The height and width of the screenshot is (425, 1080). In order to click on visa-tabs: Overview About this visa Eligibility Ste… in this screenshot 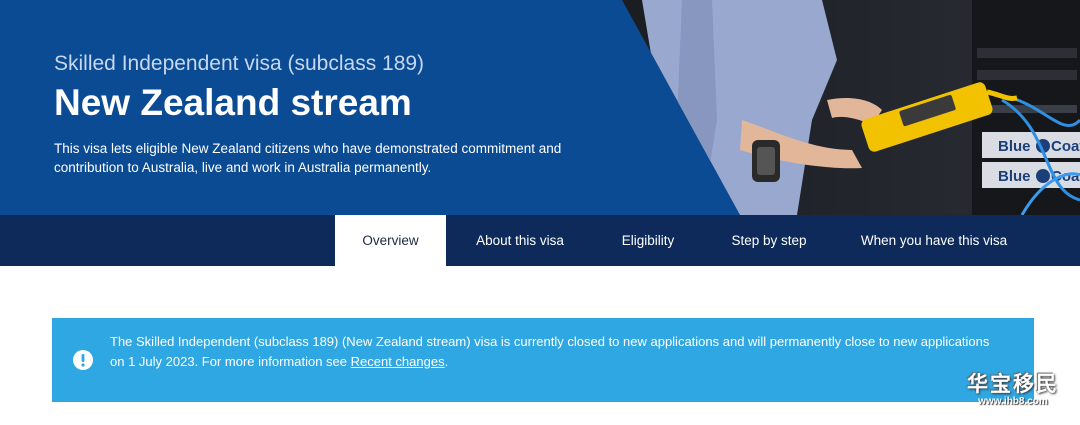, I will do `click(540, 240)`.